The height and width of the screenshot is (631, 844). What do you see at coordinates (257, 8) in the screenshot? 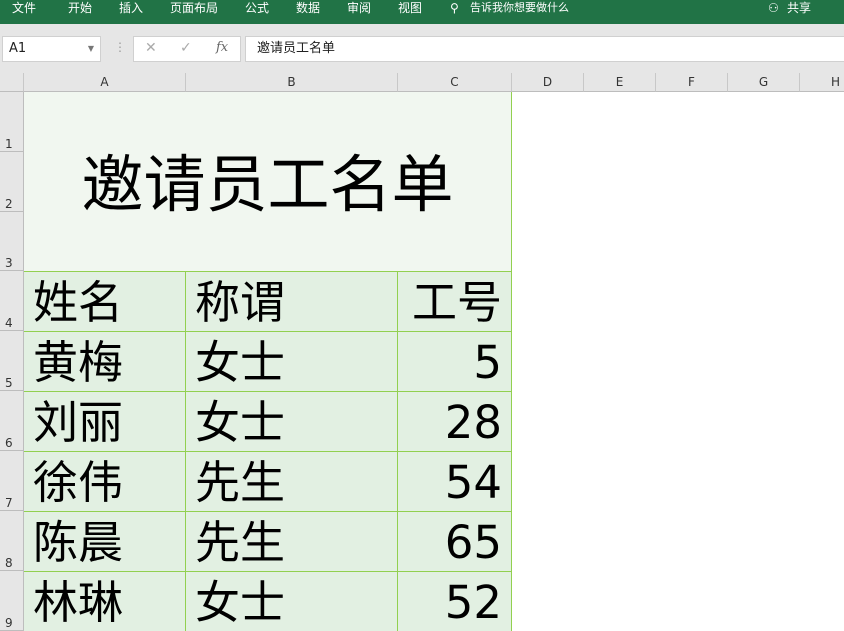
I see `tab-formulas: 公式` at bounding box center [257, 8].